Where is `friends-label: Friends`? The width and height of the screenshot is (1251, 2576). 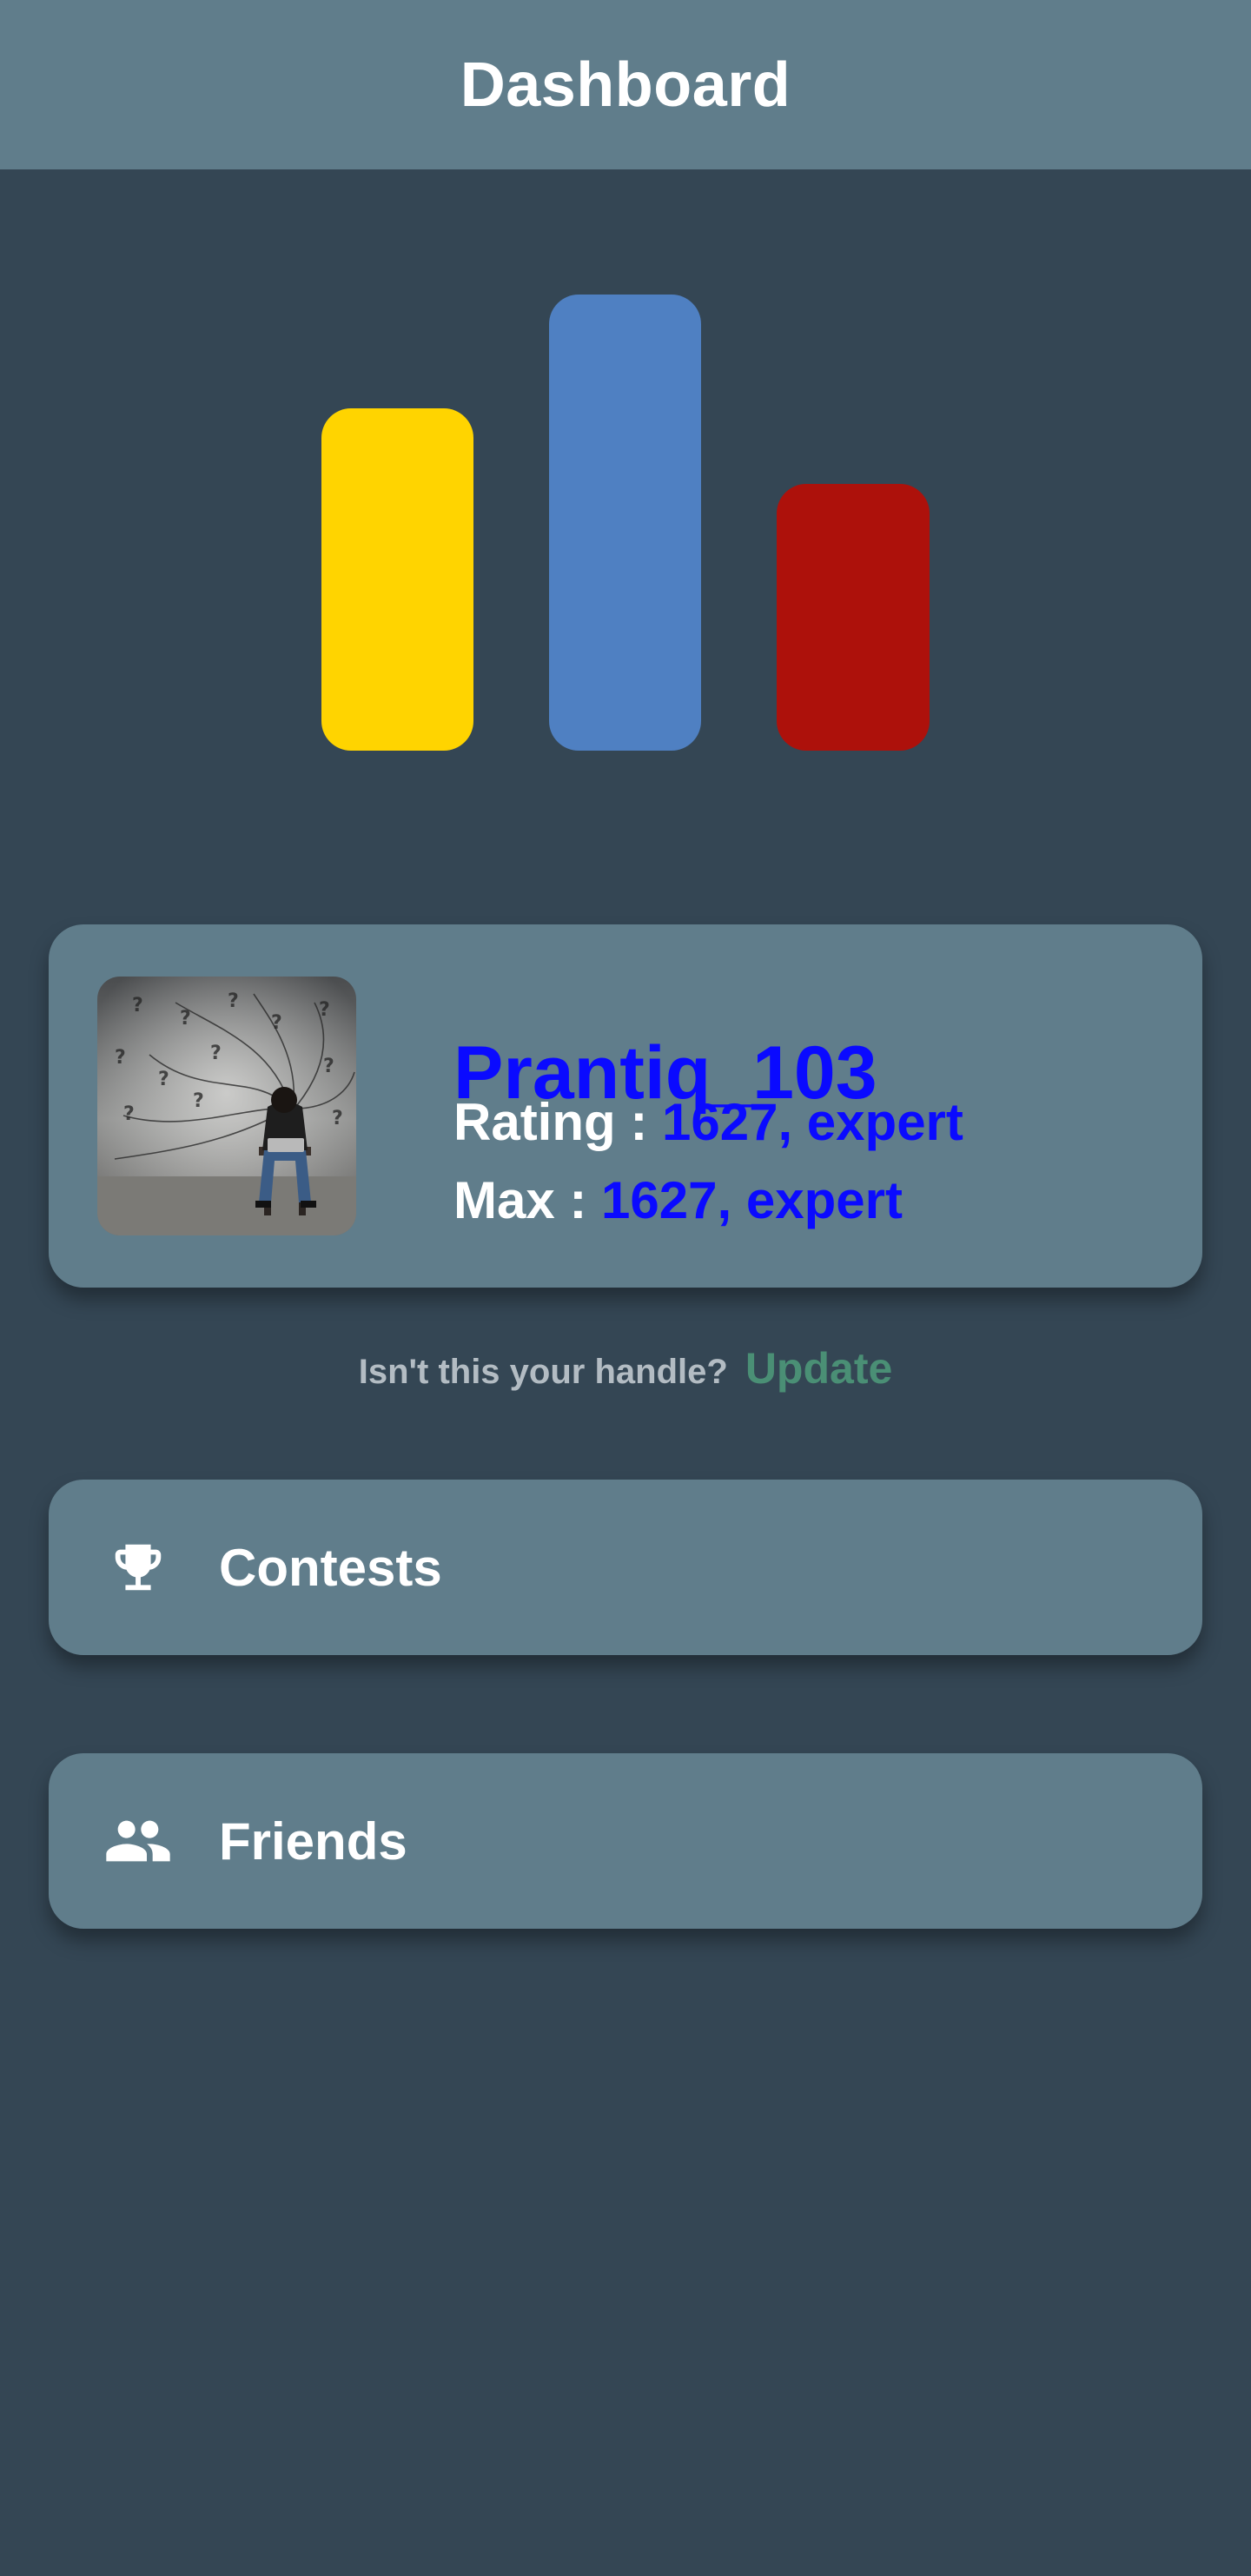
friends-label: Friends is located at coordinates (313, 1841).